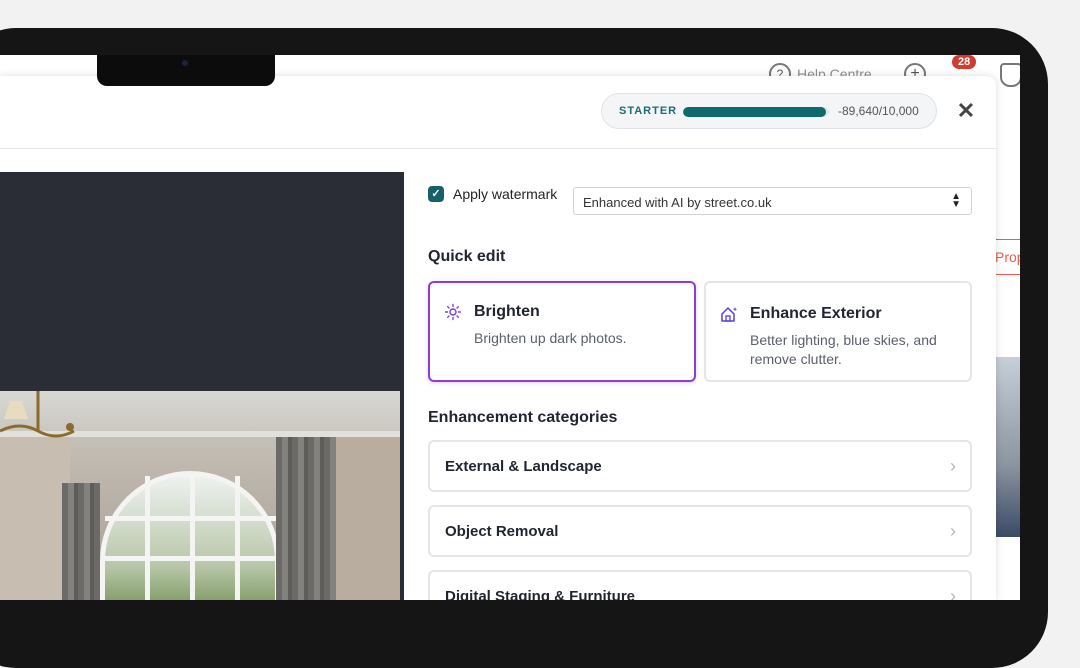  Describe the element at coordinates (436, 194) in the screenshot. I see `watermark-checkbox: ✓` at that location.